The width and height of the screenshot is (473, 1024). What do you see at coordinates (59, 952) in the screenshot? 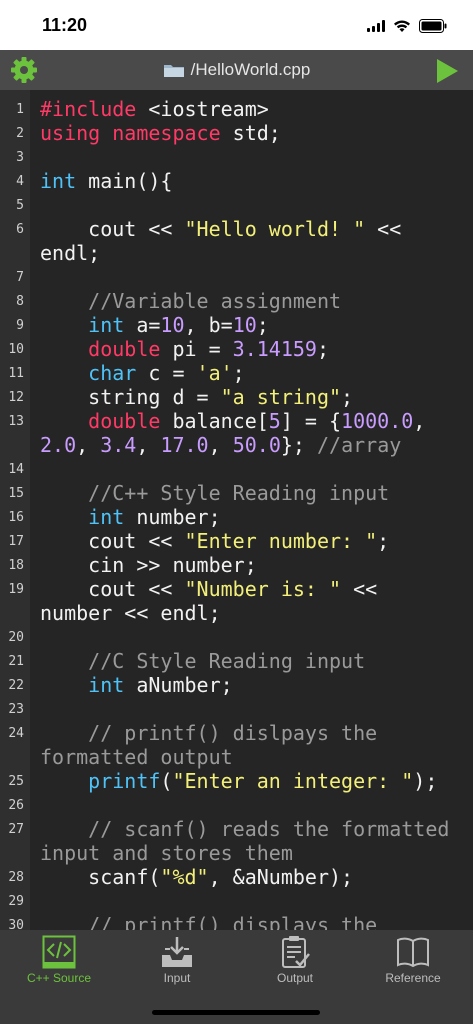
I see `code-icon` at bounding box center [59, 952].